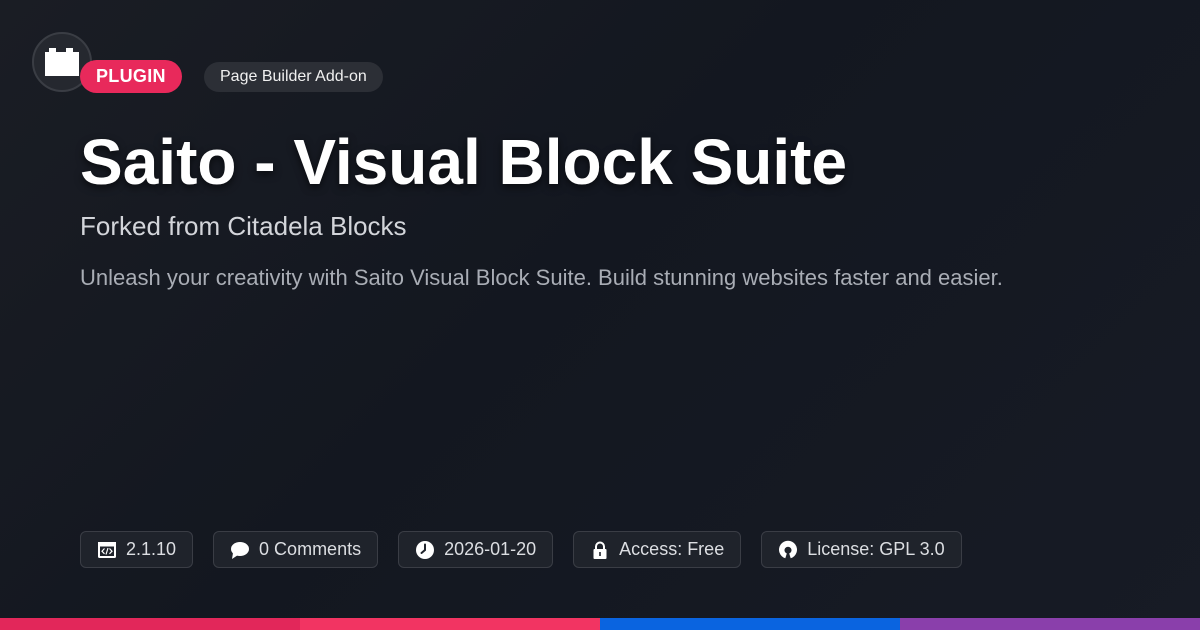 This screenshot has width=1200, height=630. I want to click on page-title: Saito - Visual Block Suite, so click(464, 162).